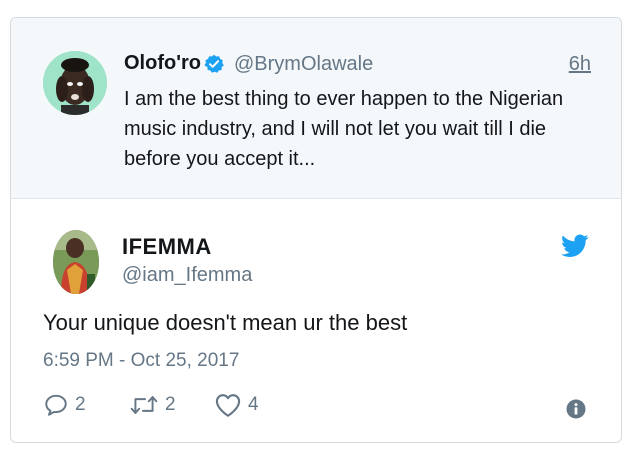  I want to click on info-icon, so click(576, 409).